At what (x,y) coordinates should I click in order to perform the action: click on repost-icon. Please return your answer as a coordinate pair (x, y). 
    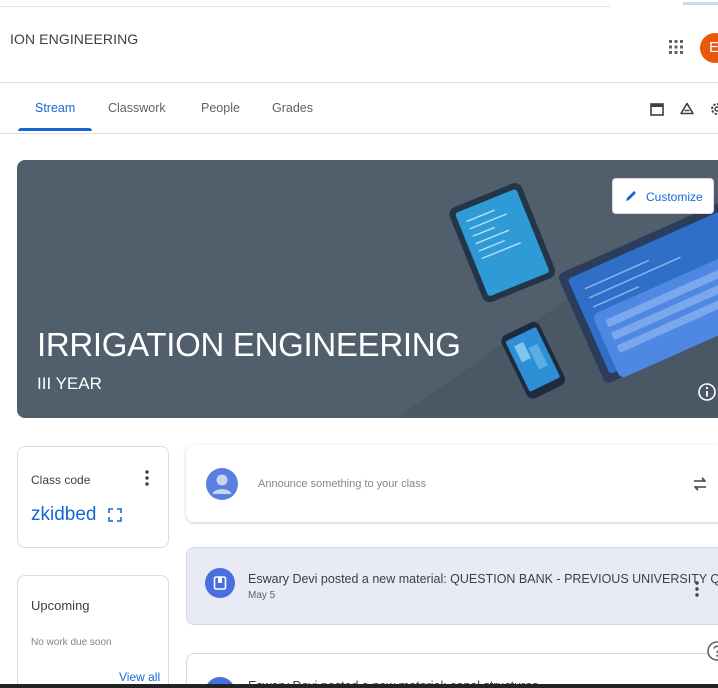
    Looking at the image, I should click on (700, 484).